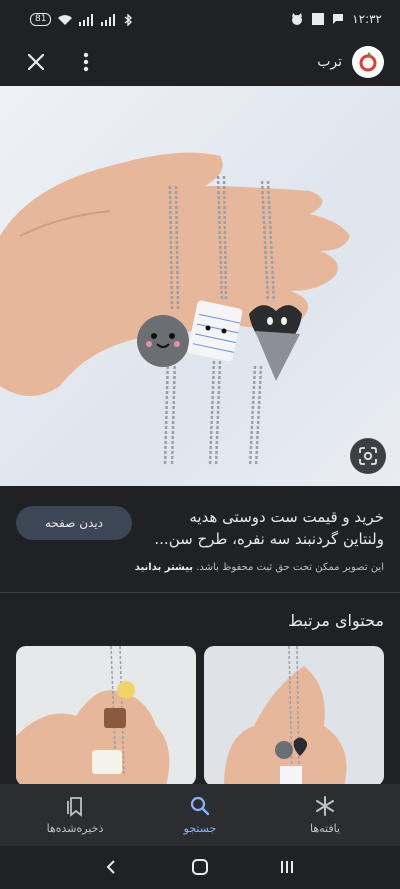  What do you see at coordinates (200, 62) in the screenshot?
I see `top-bar: ترب` at bounding box center [200, 62].